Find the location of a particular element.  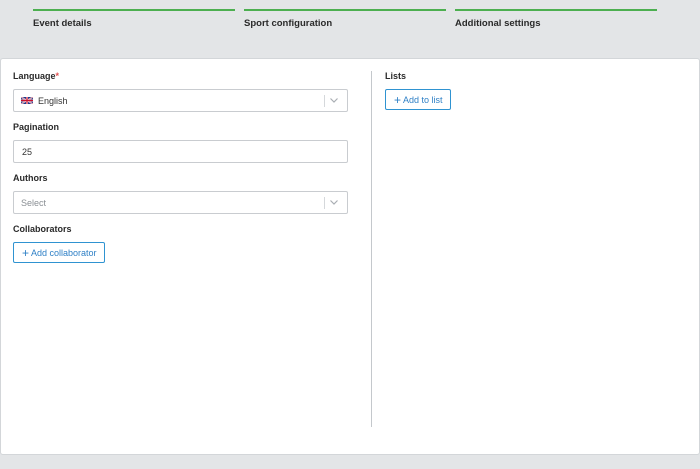

pagination-label: Pagination is located at coordinates (36, 127).